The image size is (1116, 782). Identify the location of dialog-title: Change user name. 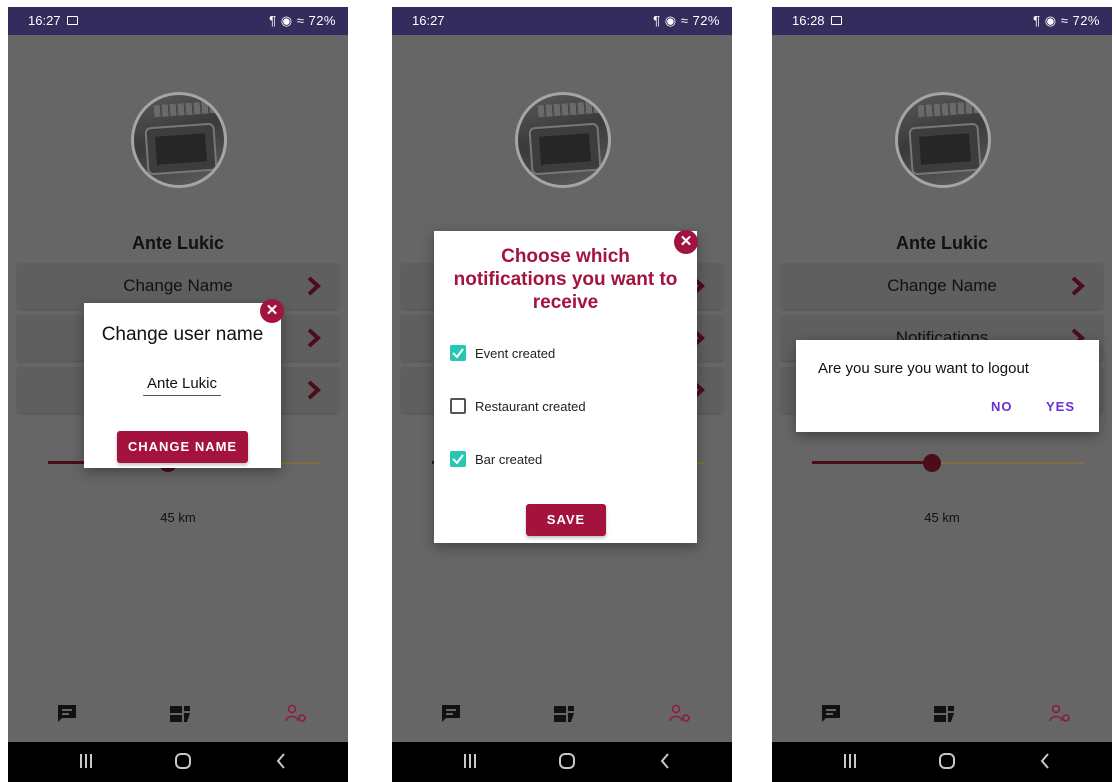
(182, 334).